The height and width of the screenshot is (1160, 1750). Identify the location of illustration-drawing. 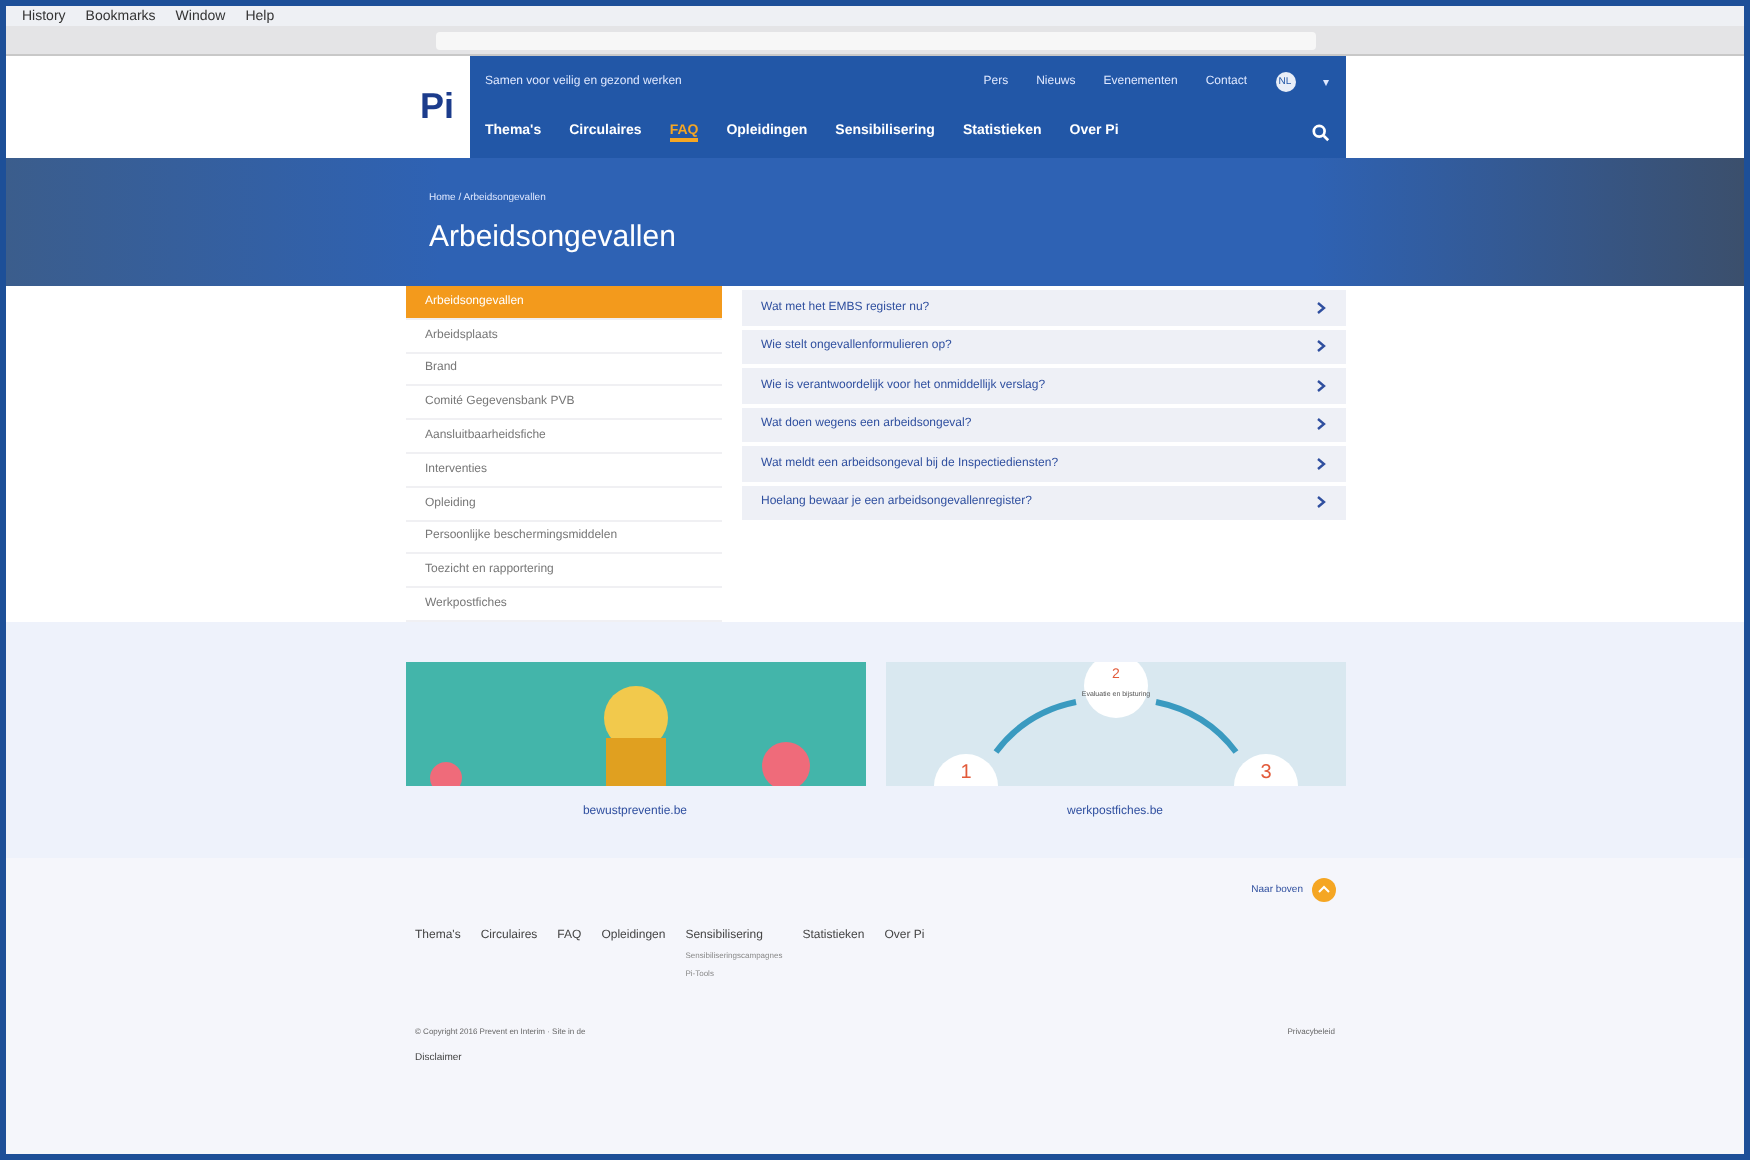
(635, 724).